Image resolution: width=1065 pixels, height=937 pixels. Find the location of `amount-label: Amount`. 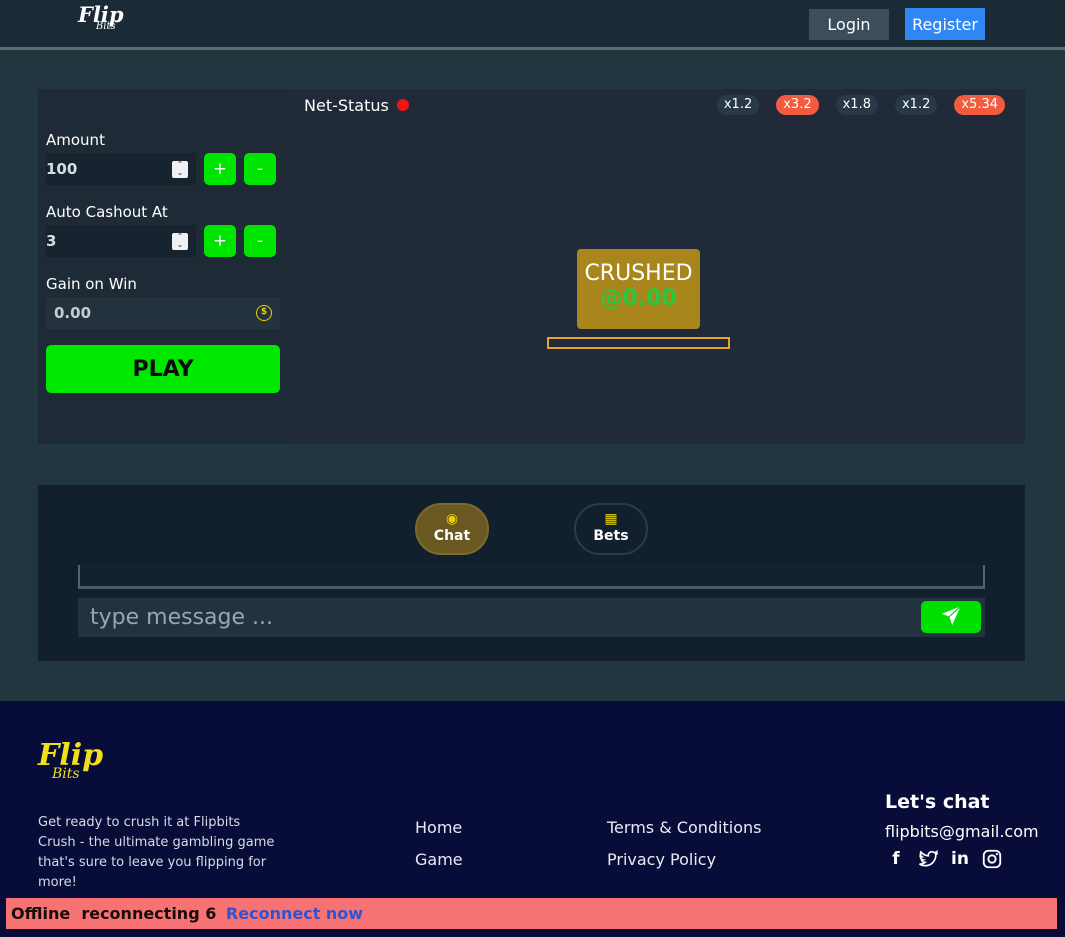

amount-label: Amount is located at coordinates (75, 140).